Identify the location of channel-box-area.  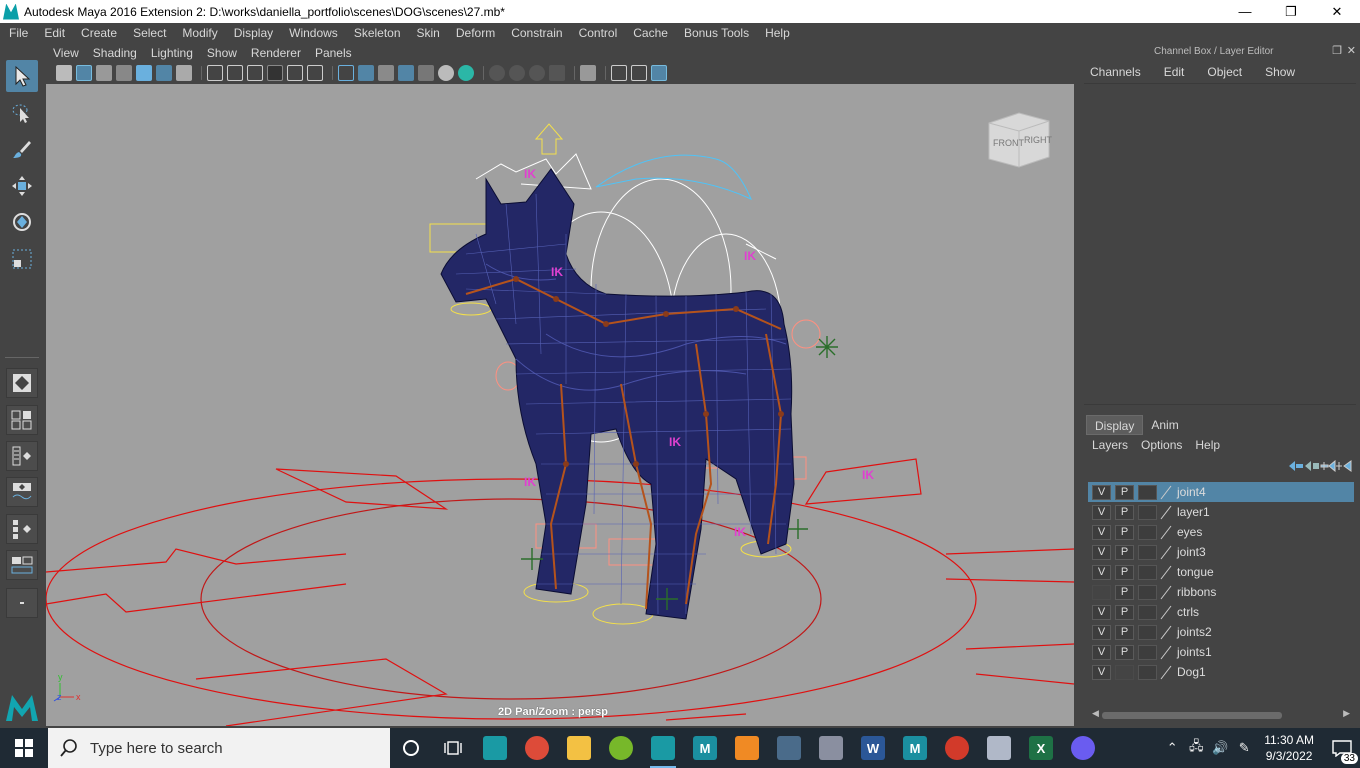
(1220, 244).